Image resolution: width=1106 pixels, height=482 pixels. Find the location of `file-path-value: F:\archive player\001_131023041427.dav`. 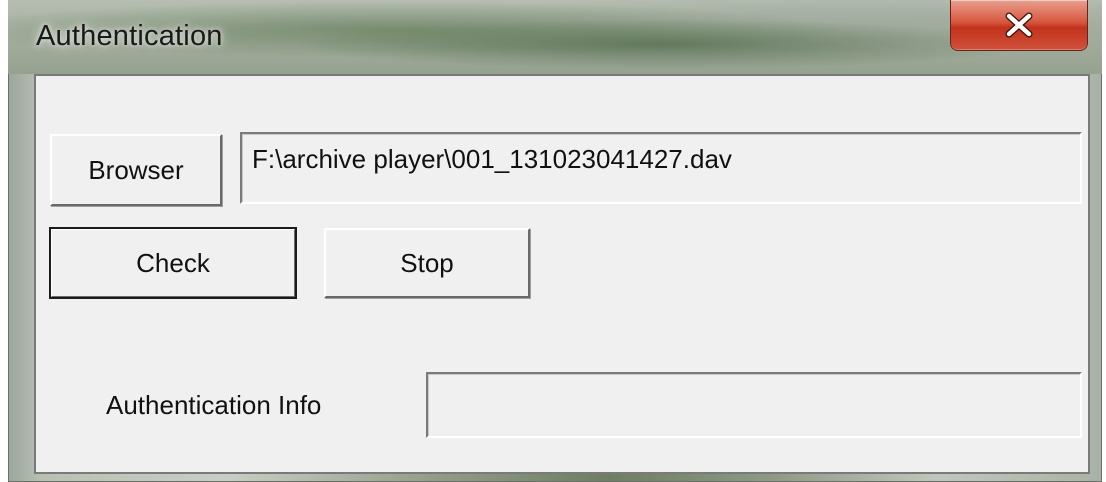

file-path-value: F:\archive player\001_131023041427.dav is located at coordinates (492, 159).